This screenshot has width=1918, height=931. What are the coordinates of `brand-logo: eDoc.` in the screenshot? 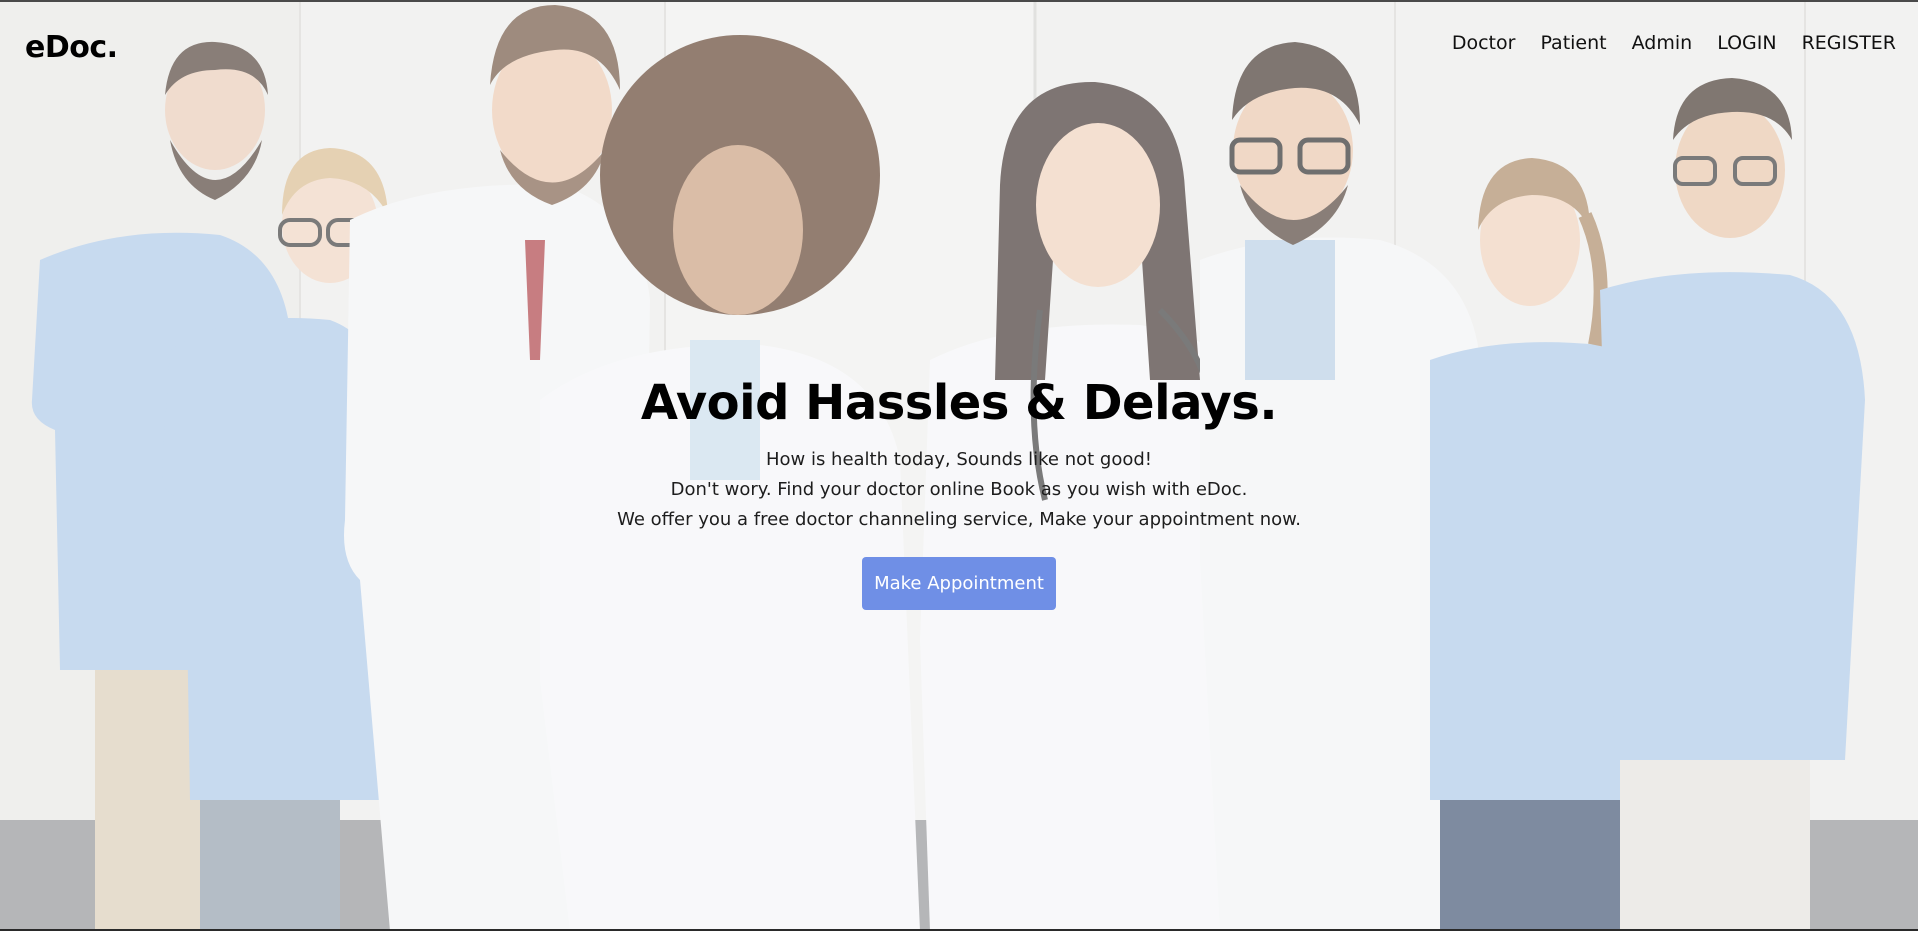 It's located at (71, 47).